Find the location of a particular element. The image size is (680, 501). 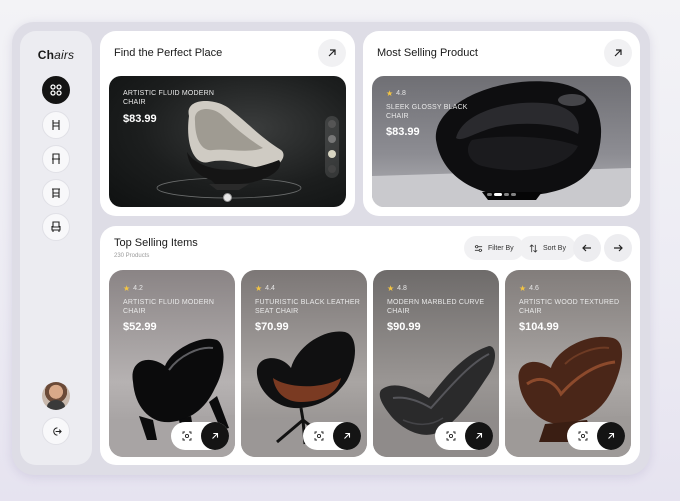

nav-armchair-button is located at coordinates (56, 227).